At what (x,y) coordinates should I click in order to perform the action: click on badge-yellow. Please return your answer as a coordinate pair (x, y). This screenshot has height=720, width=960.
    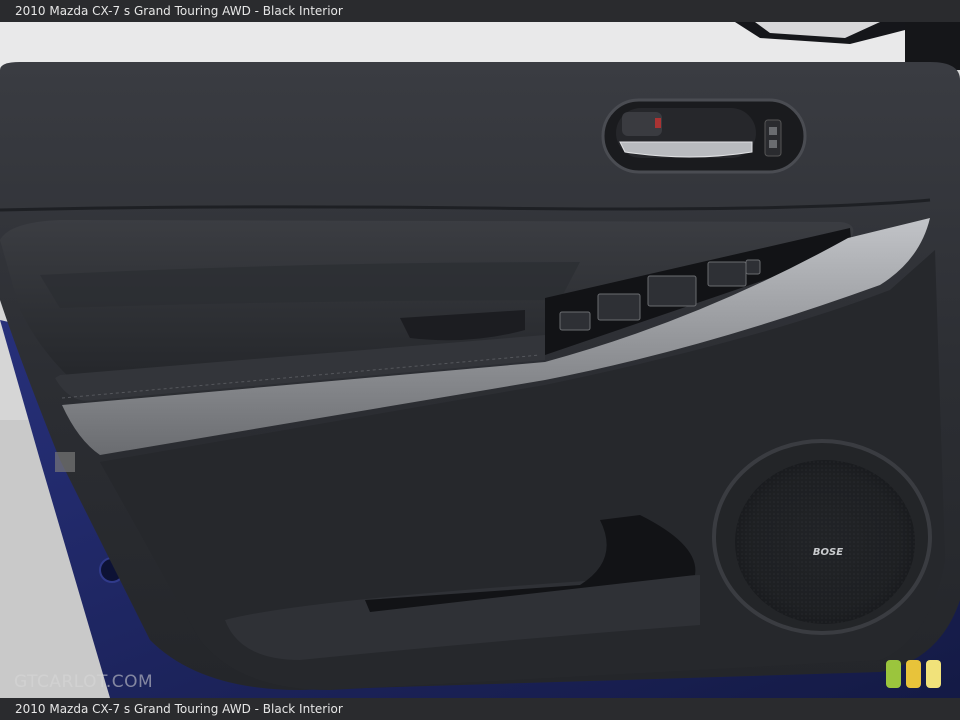
    Looking at the image, I should click on (913, 674).